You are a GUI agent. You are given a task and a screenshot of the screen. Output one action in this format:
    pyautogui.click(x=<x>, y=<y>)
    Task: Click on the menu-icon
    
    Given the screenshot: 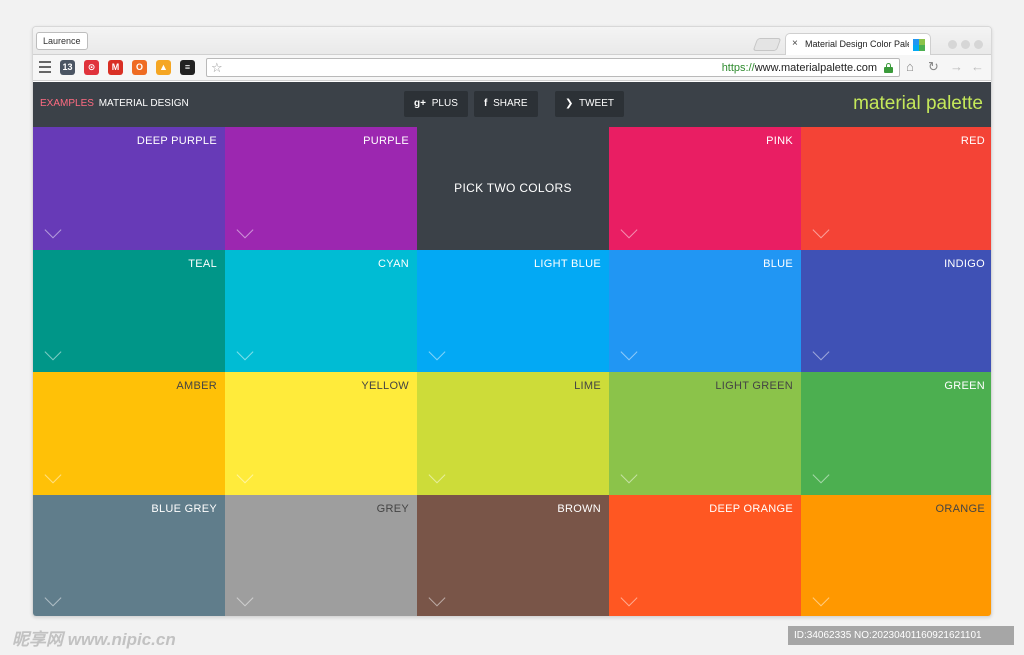 What is the action you would take?
    pyautogui.click(x=45, y=67)
    